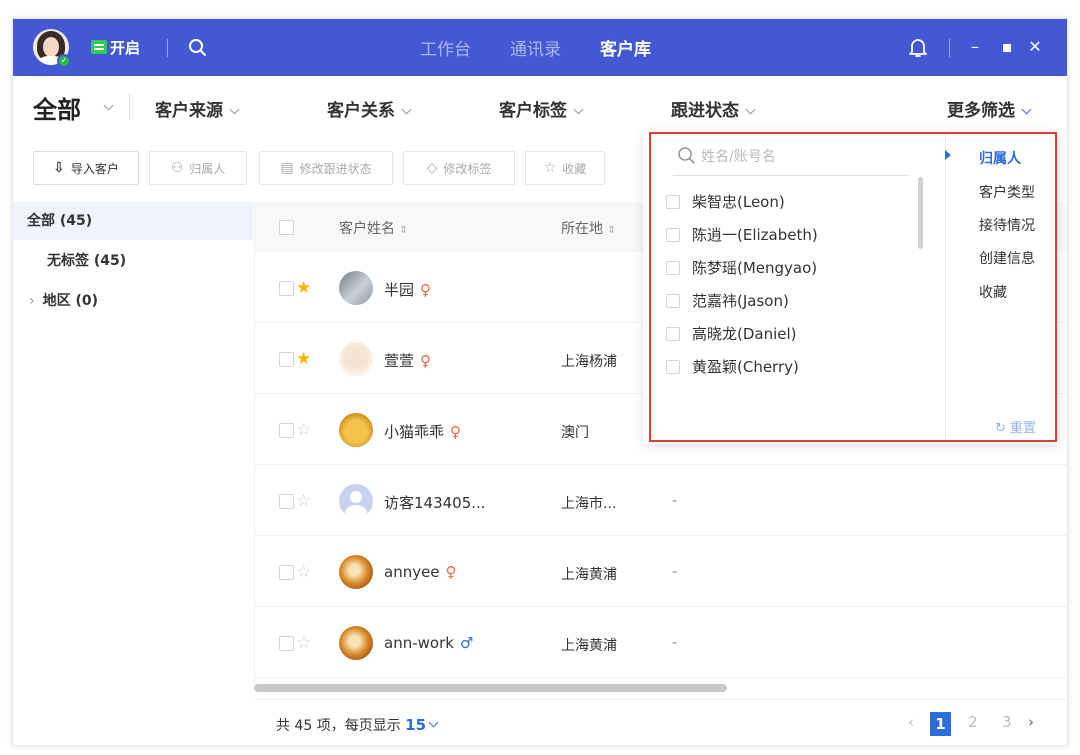  Describe the element at coordinates (57, 107) in the screenshot. I see `all-filter: 全部` at that location.